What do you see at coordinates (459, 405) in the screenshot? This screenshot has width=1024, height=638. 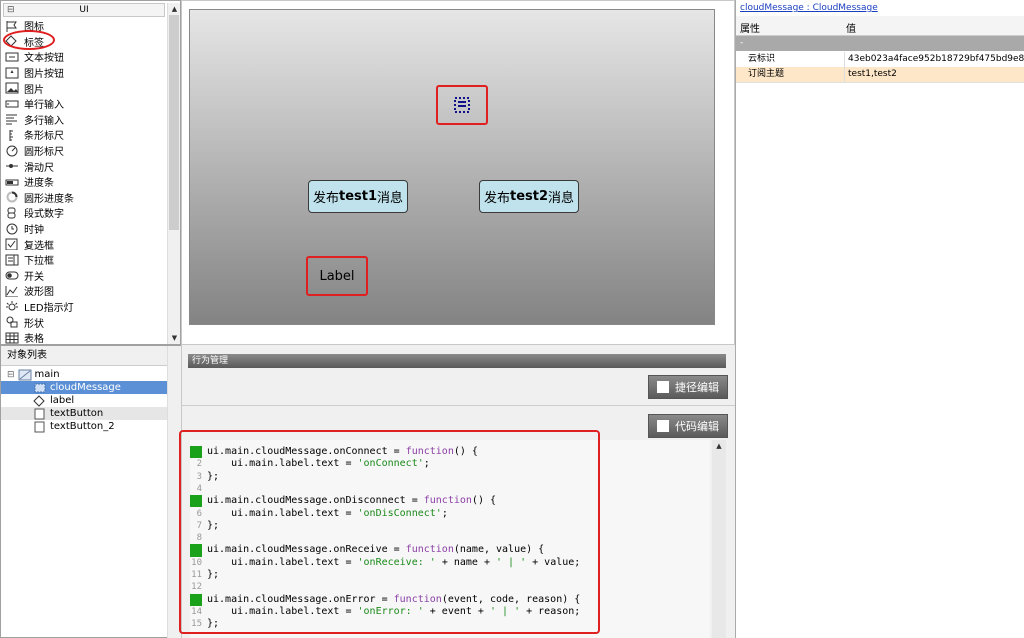 I see `divider` at bounding box center [459, 405].